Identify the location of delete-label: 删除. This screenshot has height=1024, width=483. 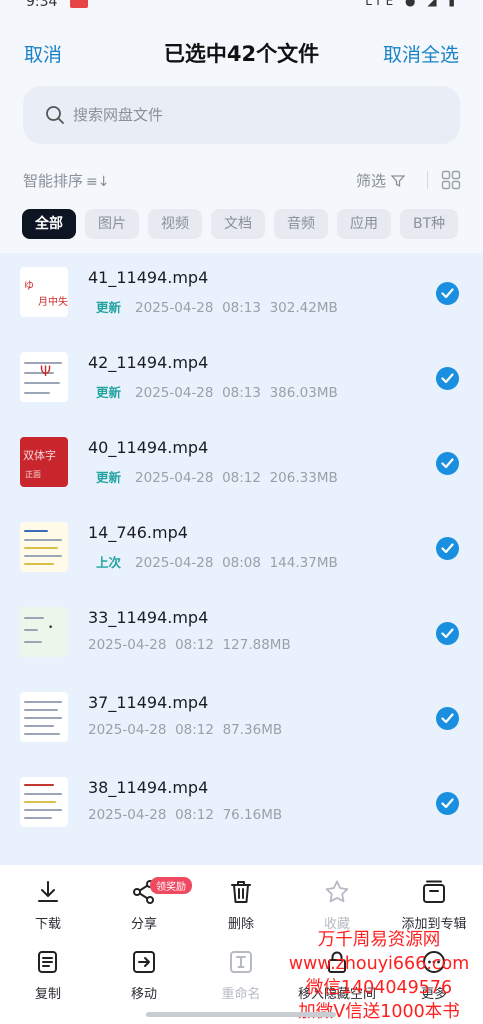
(240, 924).